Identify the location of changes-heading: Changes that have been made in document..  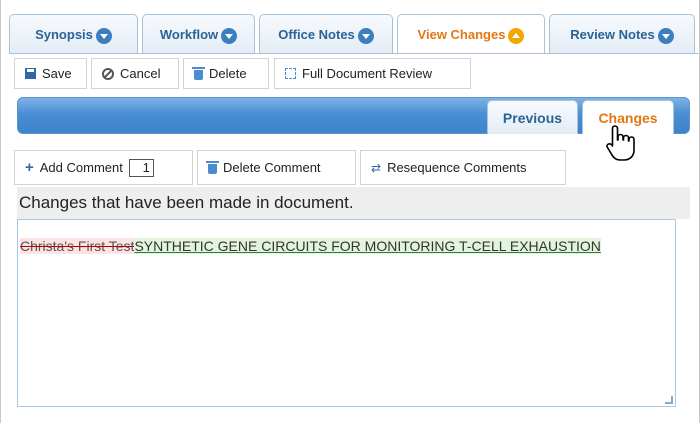
(353, 203).